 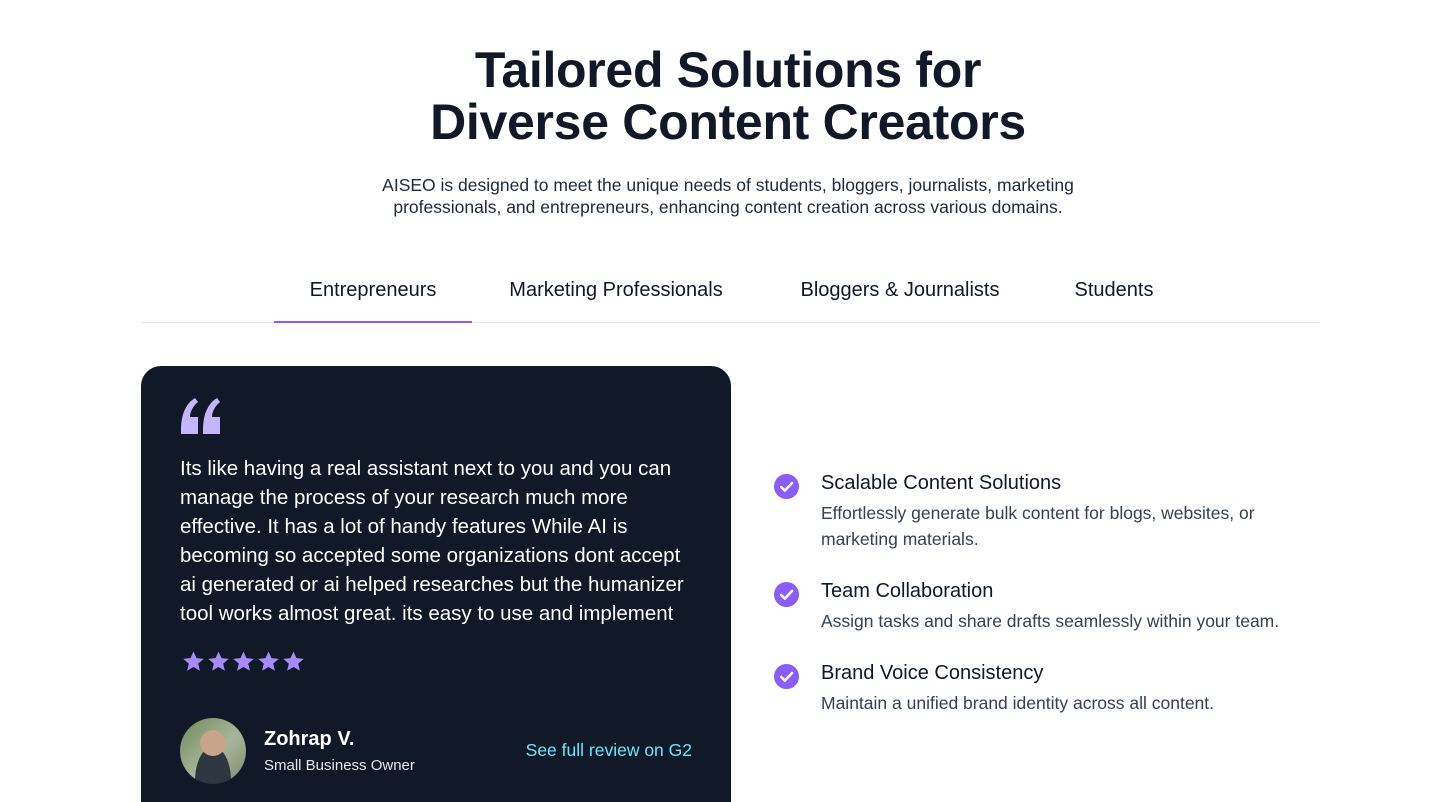 I want to click on tab-label: Marketing Professionals, so click(x=616, y=290).